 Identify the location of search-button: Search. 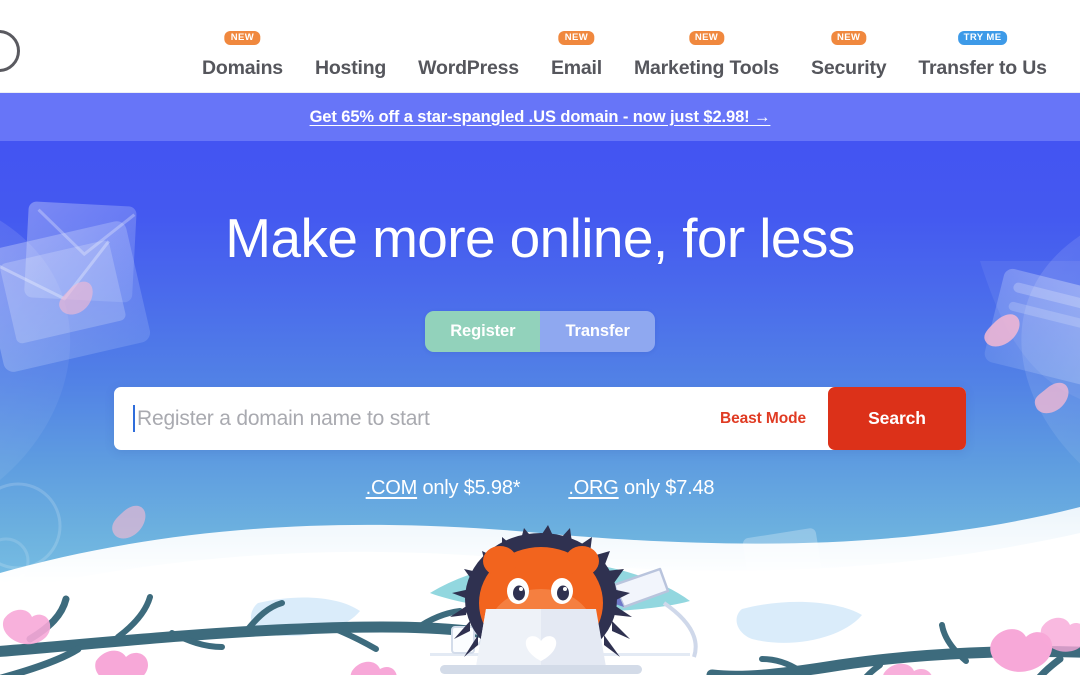
(897, 419).